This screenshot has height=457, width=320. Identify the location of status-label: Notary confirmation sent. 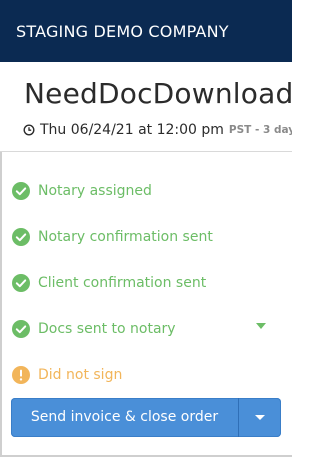
(125, 237).